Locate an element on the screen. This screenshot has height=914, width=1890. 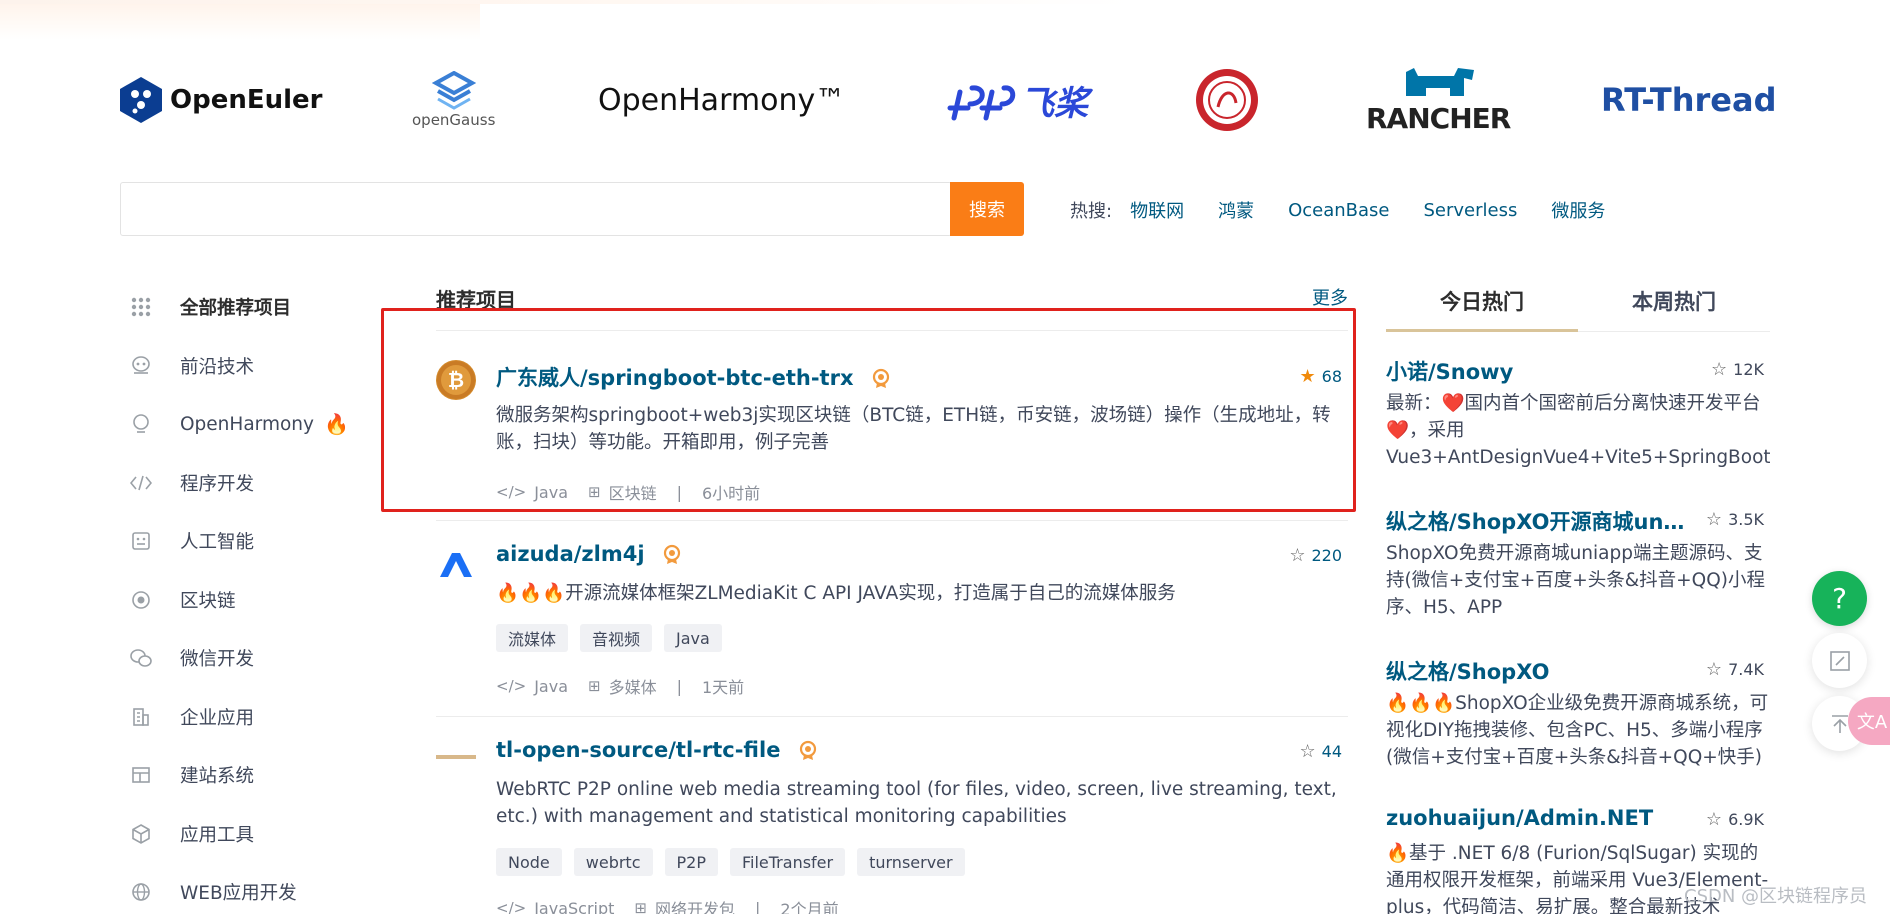
tag: turnserver is located at coordinates (911, 862).